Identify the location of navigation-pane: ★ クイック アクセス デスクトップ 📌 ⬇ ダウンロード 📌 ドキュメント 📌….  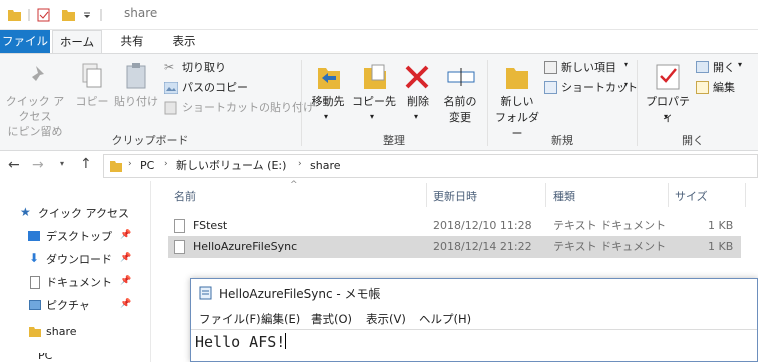
(75, 271).